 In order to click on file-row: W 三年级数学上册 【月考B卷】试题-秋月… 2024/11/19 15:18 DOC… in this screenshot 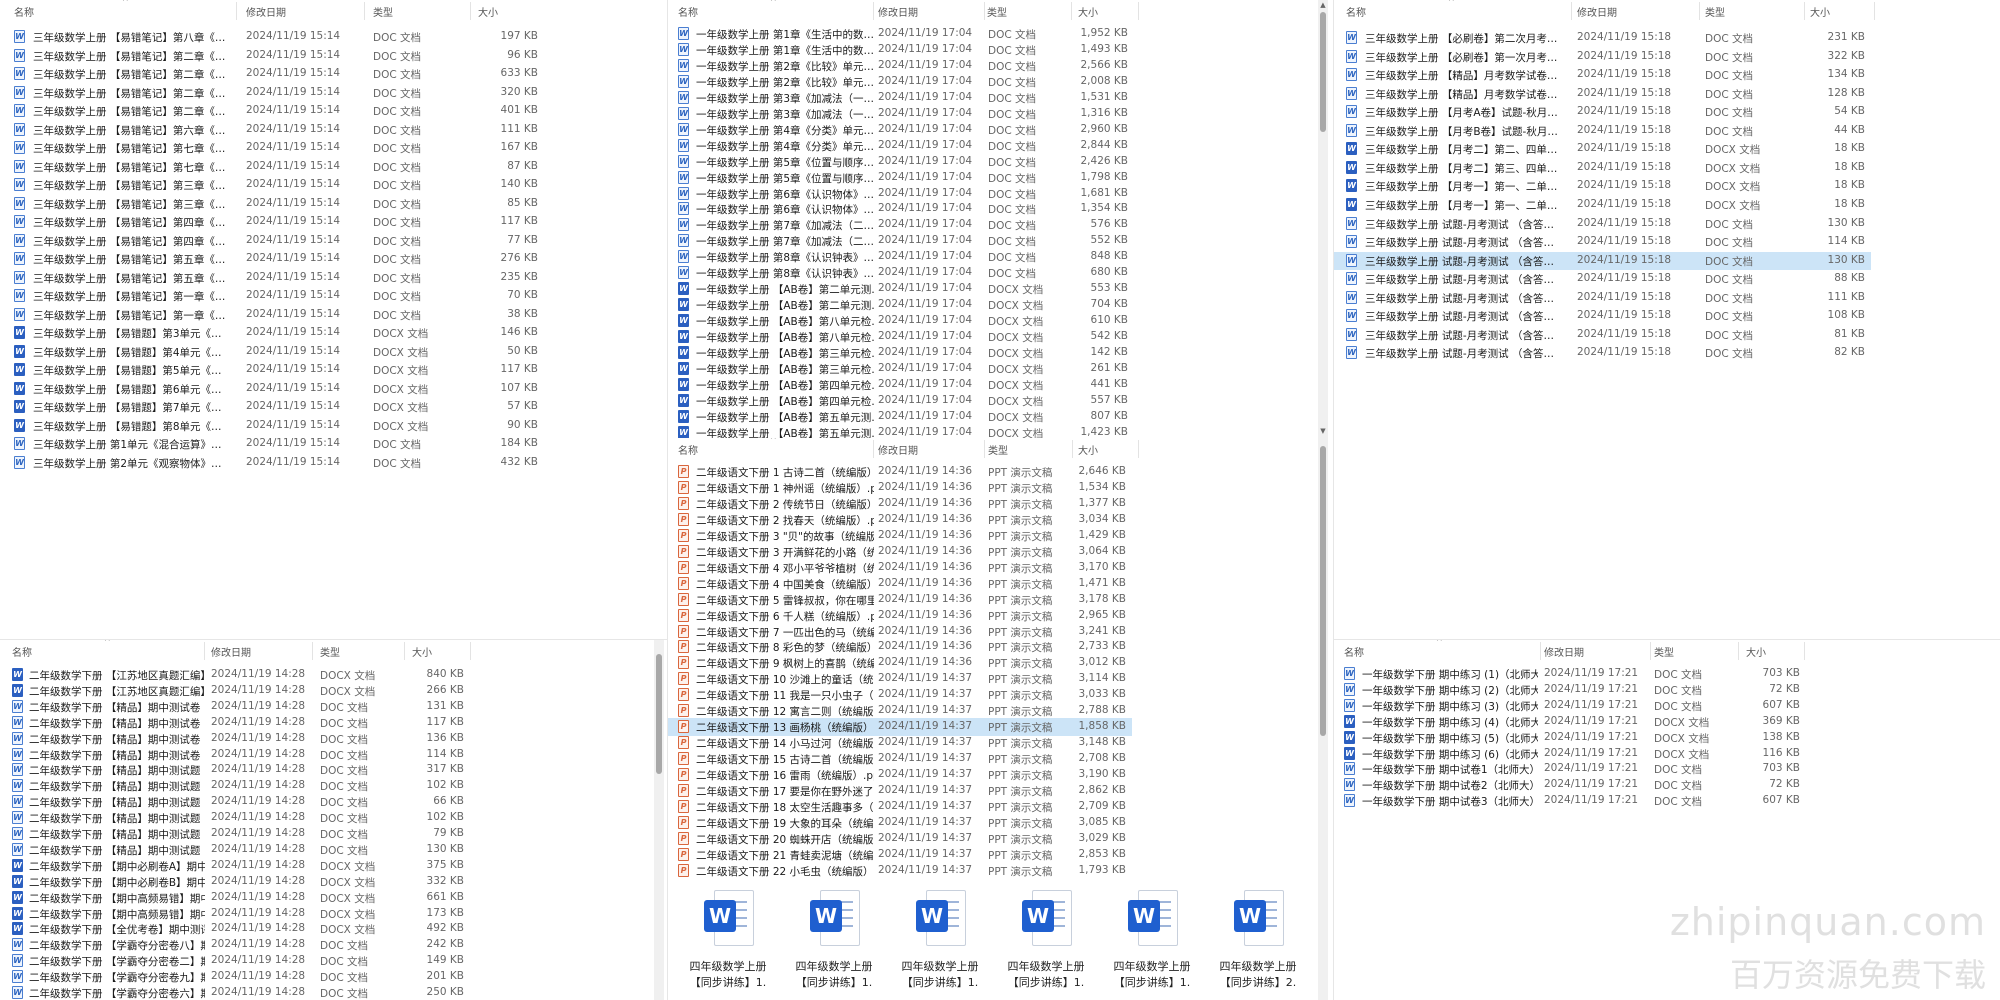, I will do `click(1602, 131)`.